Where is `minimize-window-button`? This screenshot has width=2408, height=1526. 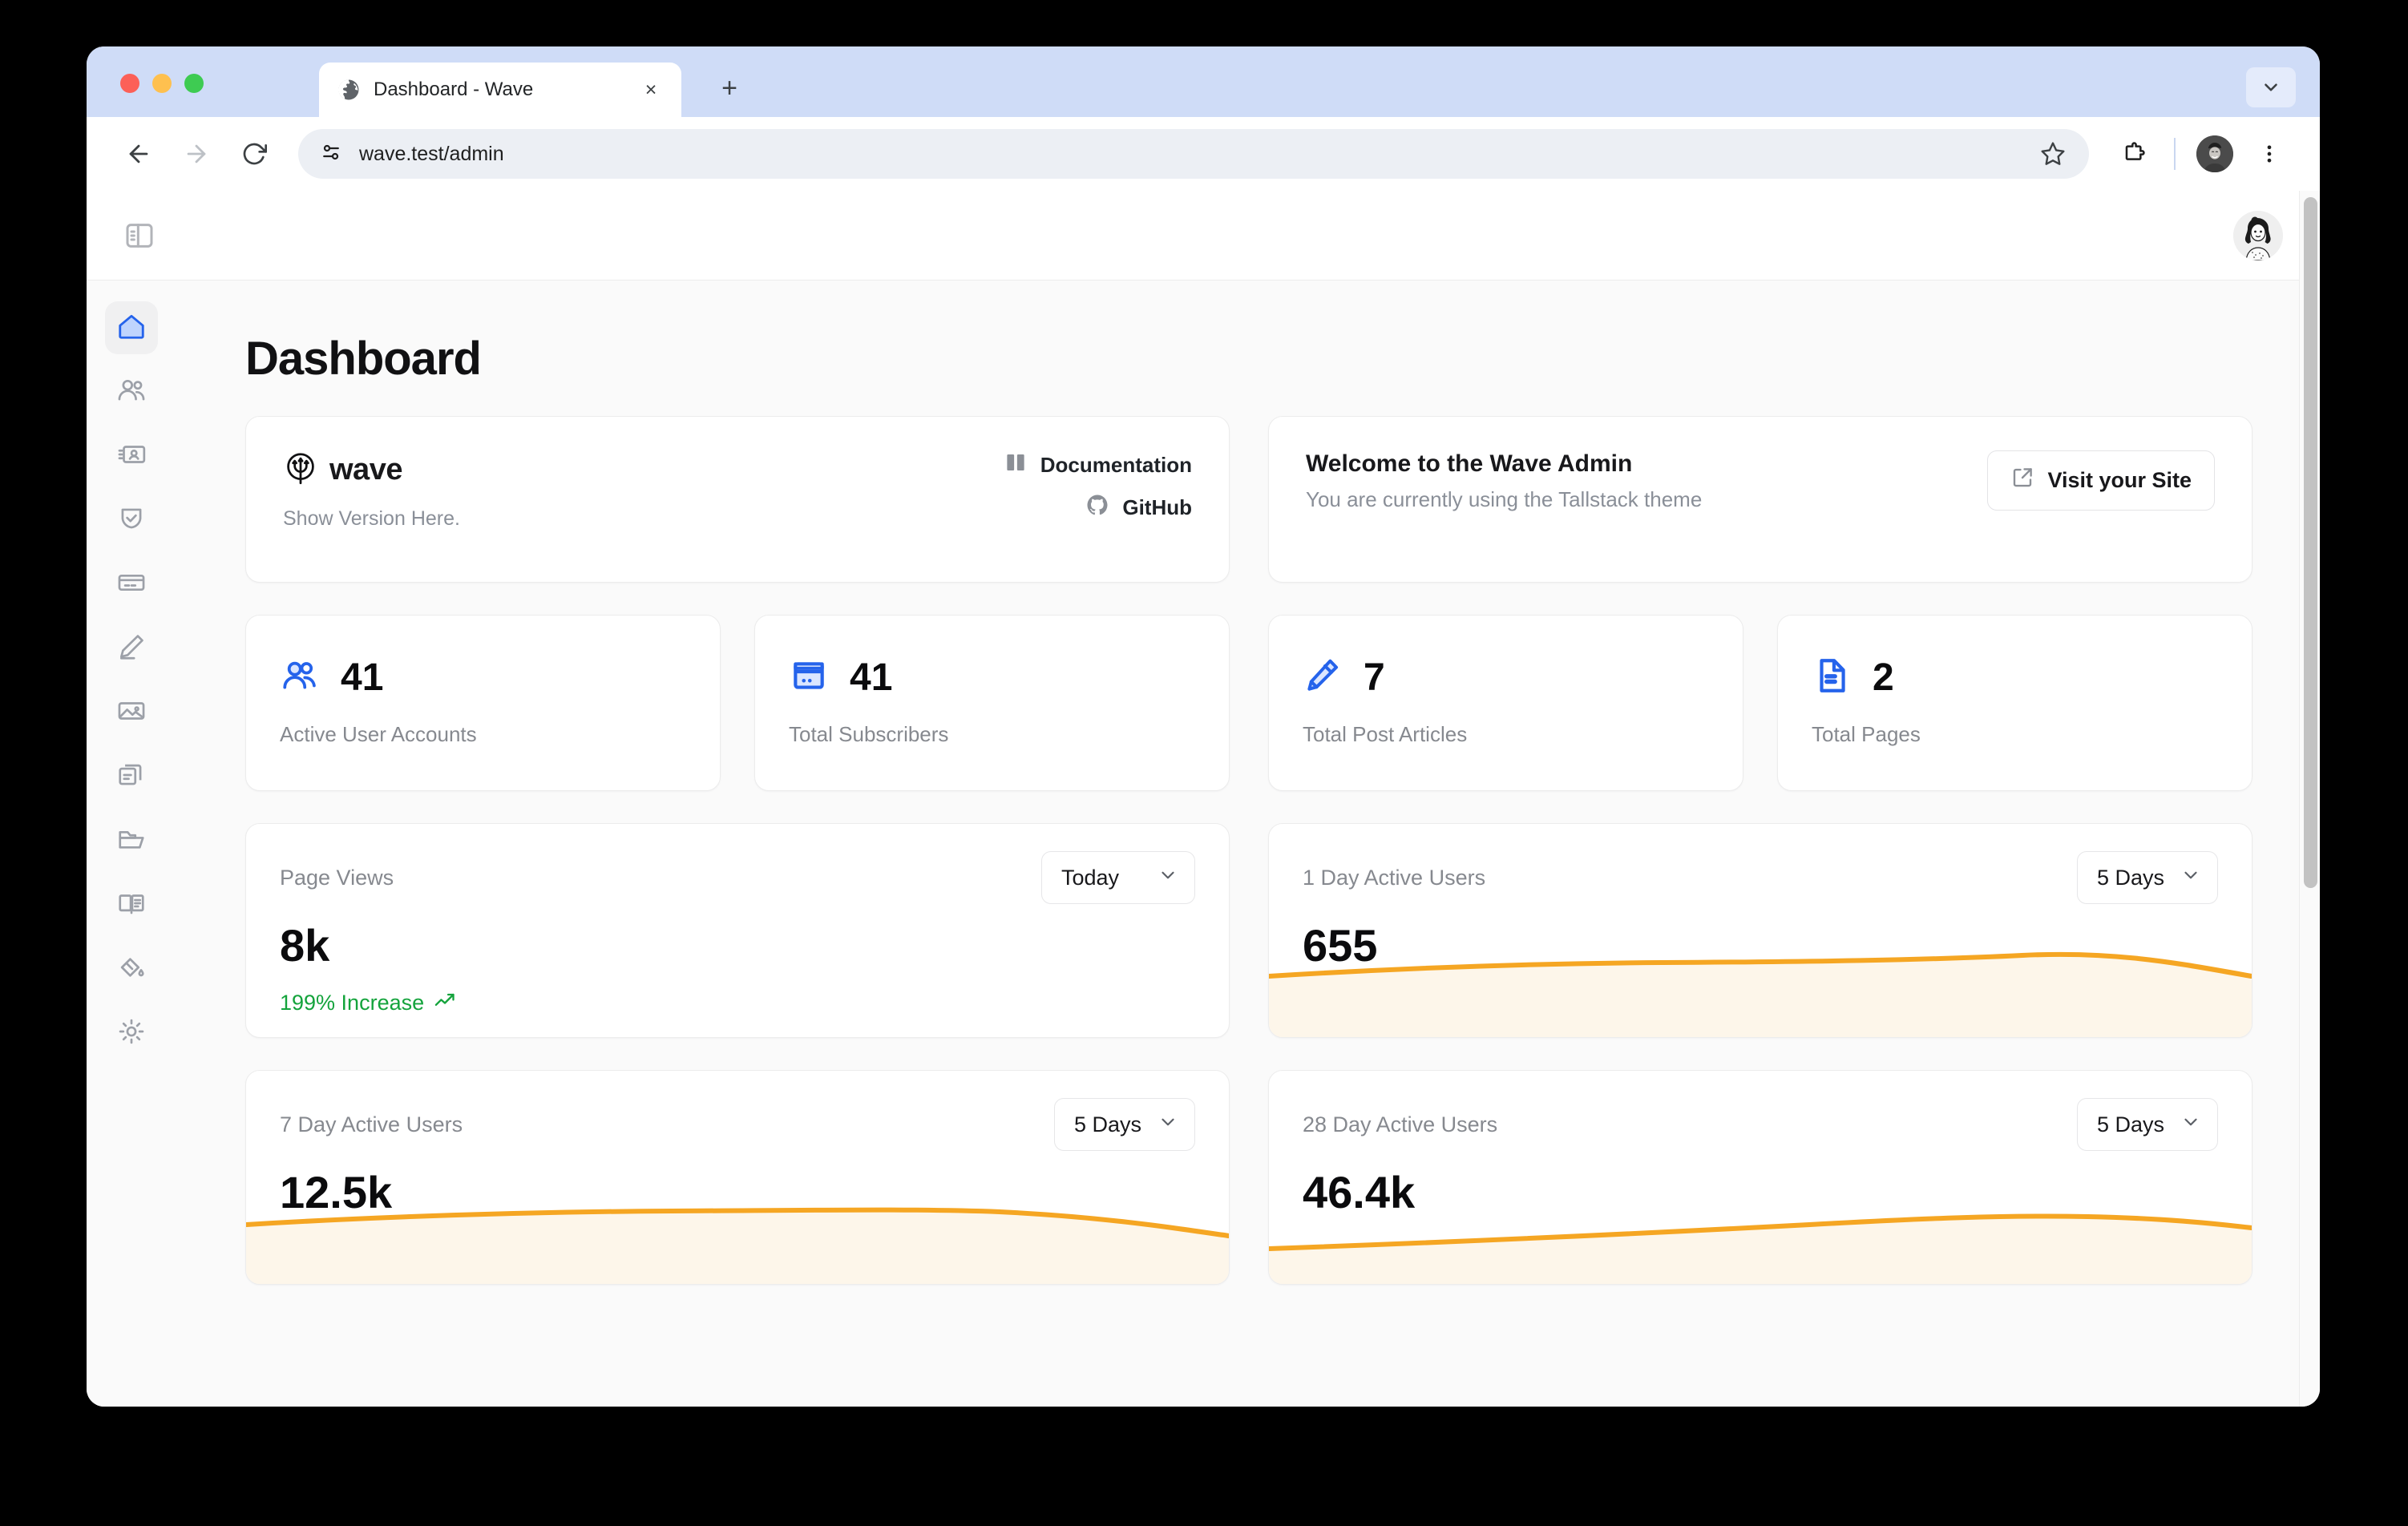
minimize-window-button is located at coordinates (162, 83).